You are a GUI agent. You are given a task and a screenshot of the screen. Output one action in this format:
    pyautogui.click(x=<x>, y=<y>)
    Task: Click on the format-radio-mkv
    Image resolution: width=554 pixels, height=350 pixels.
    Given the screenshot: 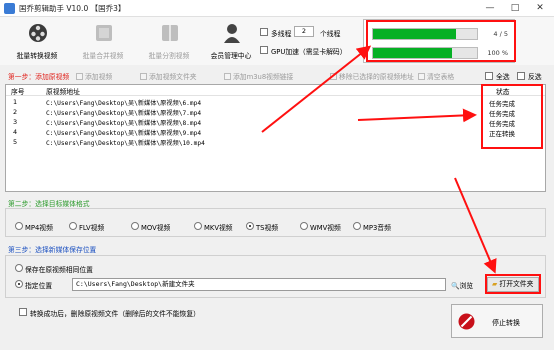 What is the action you would take?
    pyautogui.click(x=198, y=226)
    